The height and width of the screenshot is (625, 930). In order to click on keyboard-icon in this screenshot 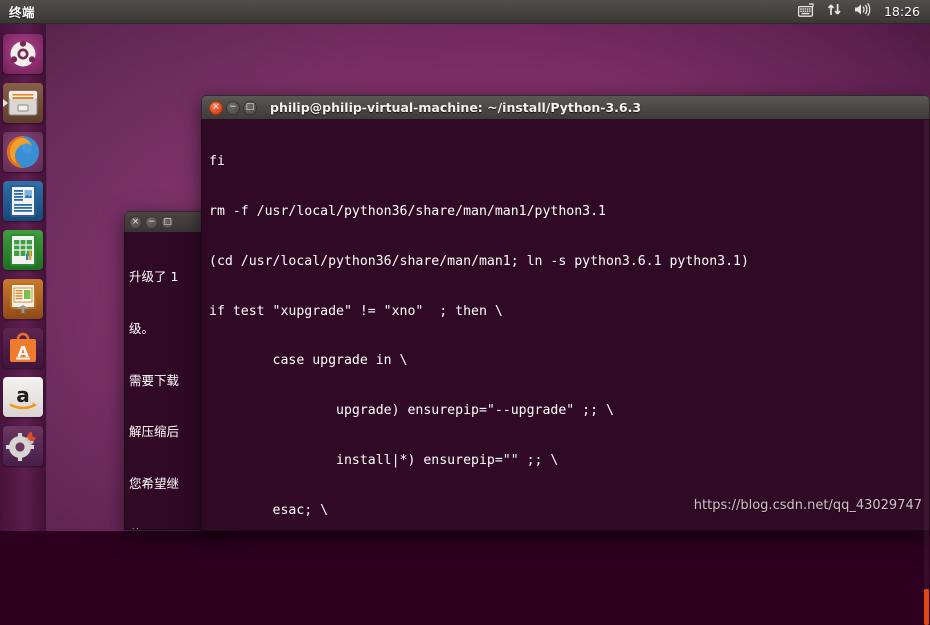, I will do `click(806, 11)`.